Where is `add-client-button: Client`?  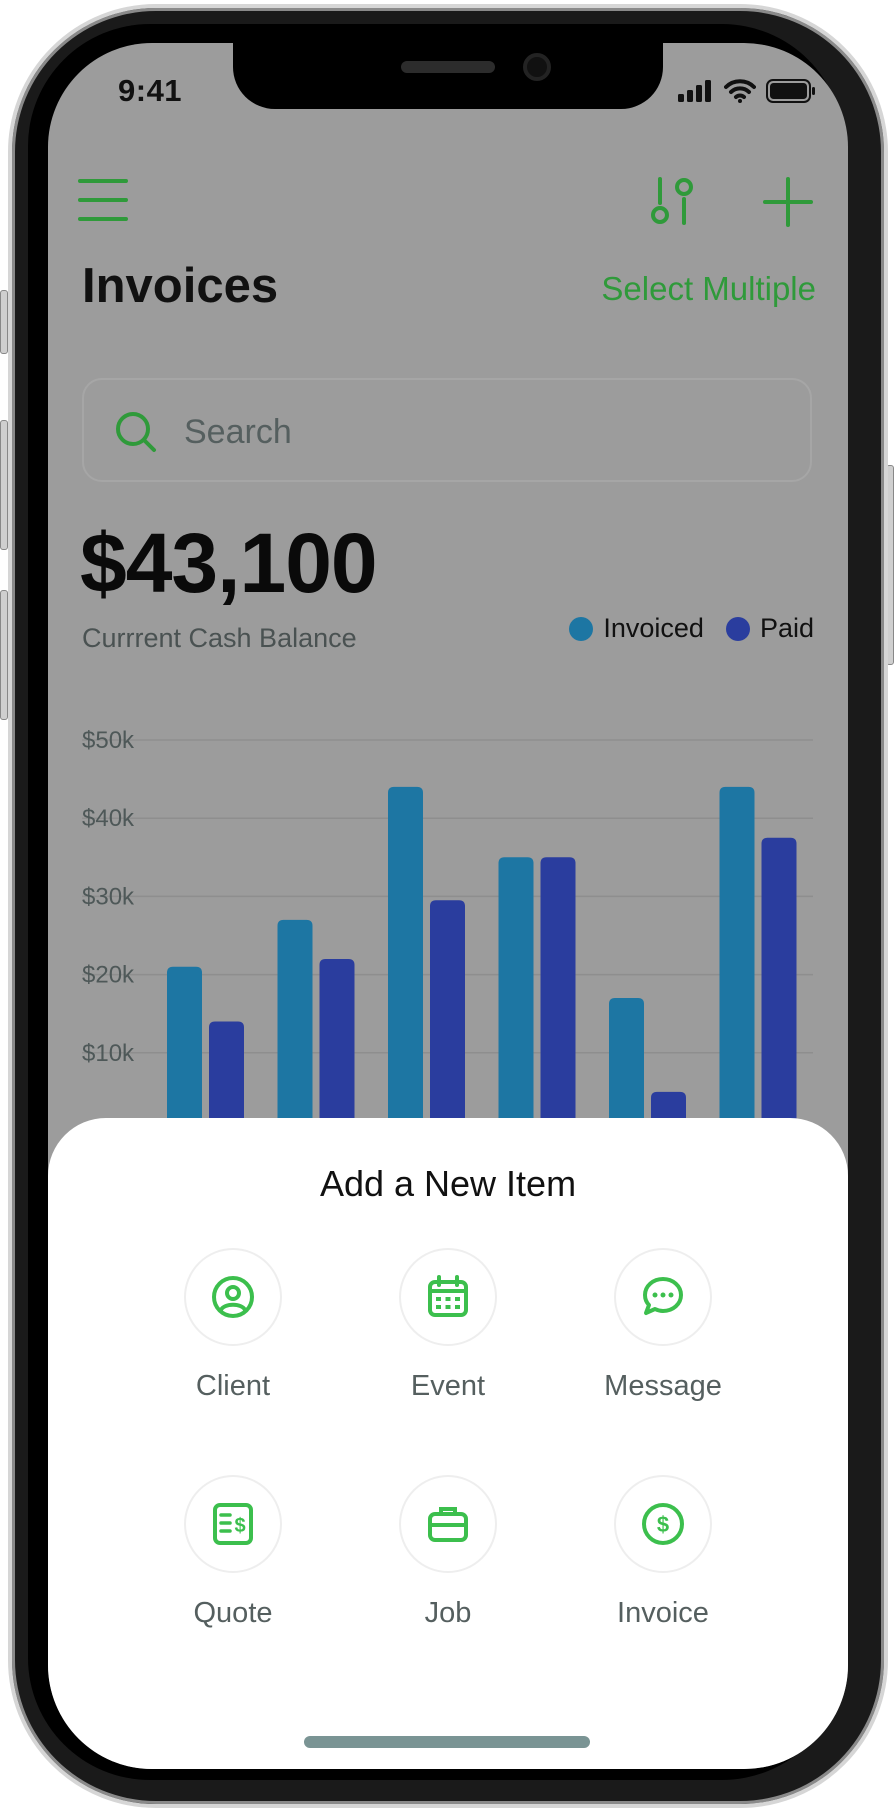 add-client-button: Client is located at coordinates (233, 1325).